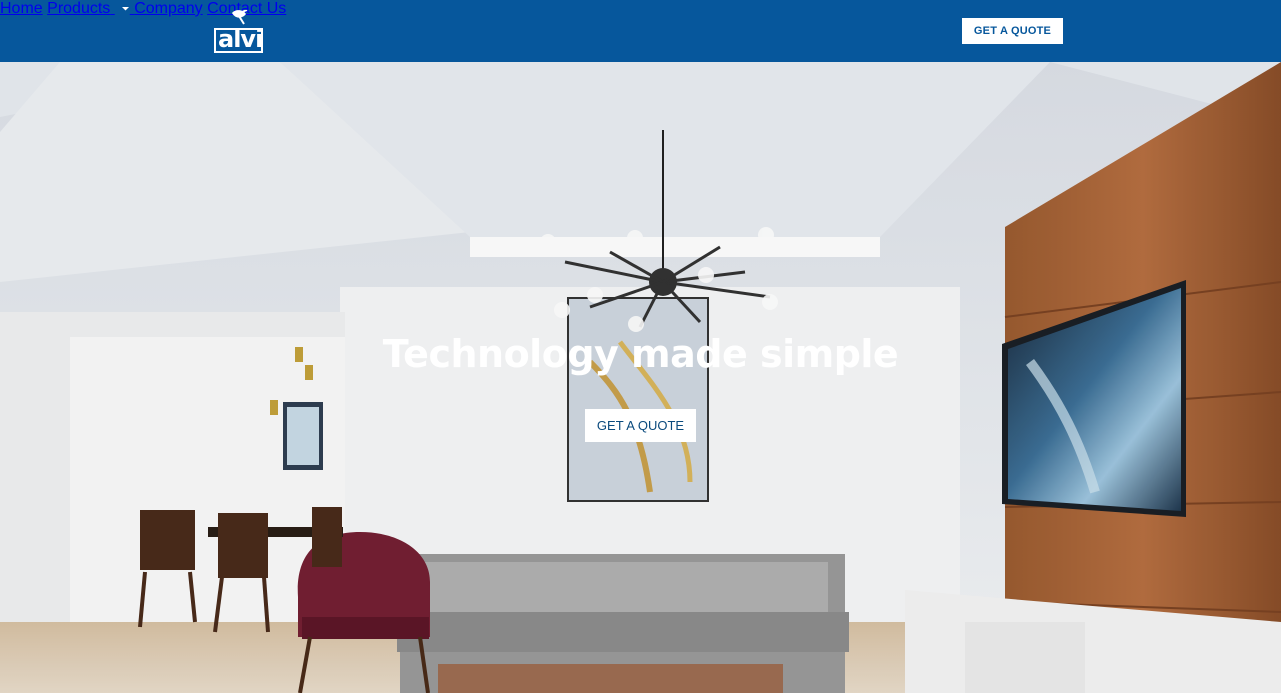 This screenshot has width=1281, height=693. What do you see at coordinates (168, 8) in the screenshot?
I see `nav-company-link: Company` at bounding box center [168, 8].